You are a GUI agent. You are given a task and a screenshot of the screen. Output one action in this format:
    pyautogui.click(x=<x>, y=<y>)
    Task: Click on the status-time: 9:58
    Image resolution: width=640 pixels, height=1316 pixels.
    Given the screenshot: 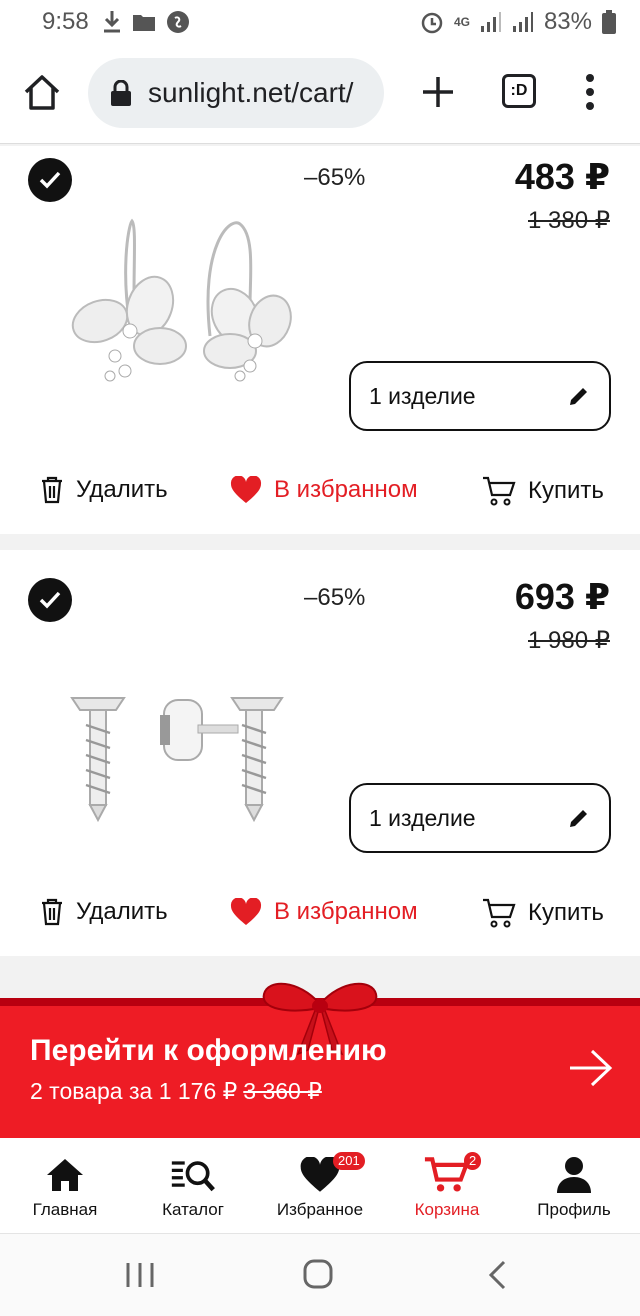 What is the action you would take?
    pyautogui.click(x=65, y=21)
    